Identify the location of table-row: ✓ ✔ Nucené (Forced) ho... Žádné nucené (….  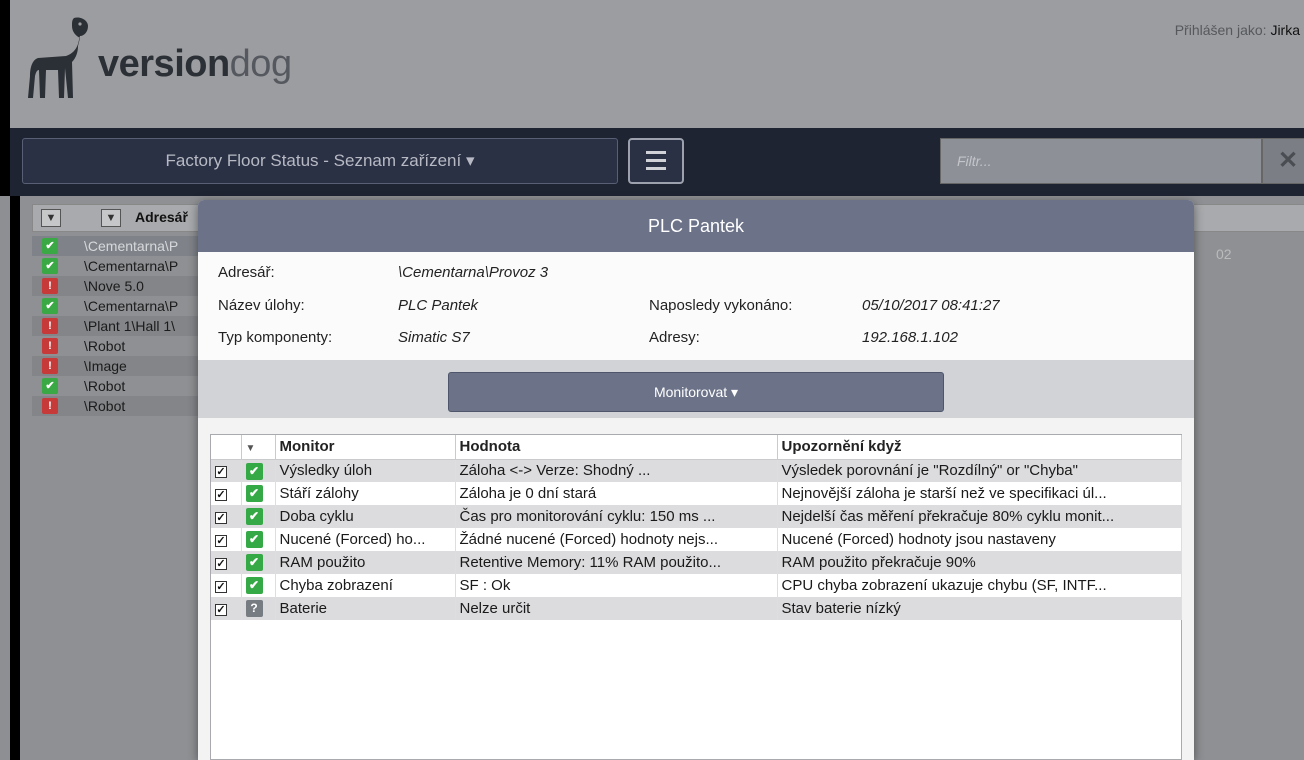
(696, 539).